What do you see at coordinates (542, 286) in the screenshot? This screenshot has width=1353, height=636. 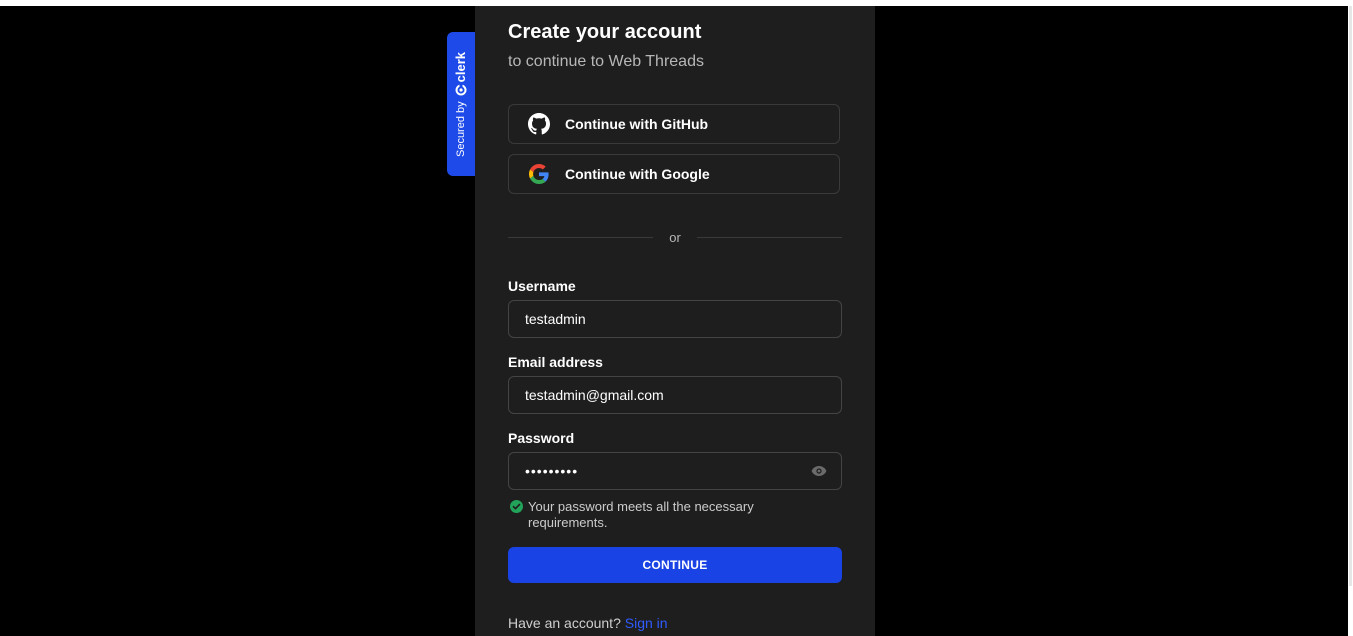 I see `username-label: Username` at bounding box center [542, 286].